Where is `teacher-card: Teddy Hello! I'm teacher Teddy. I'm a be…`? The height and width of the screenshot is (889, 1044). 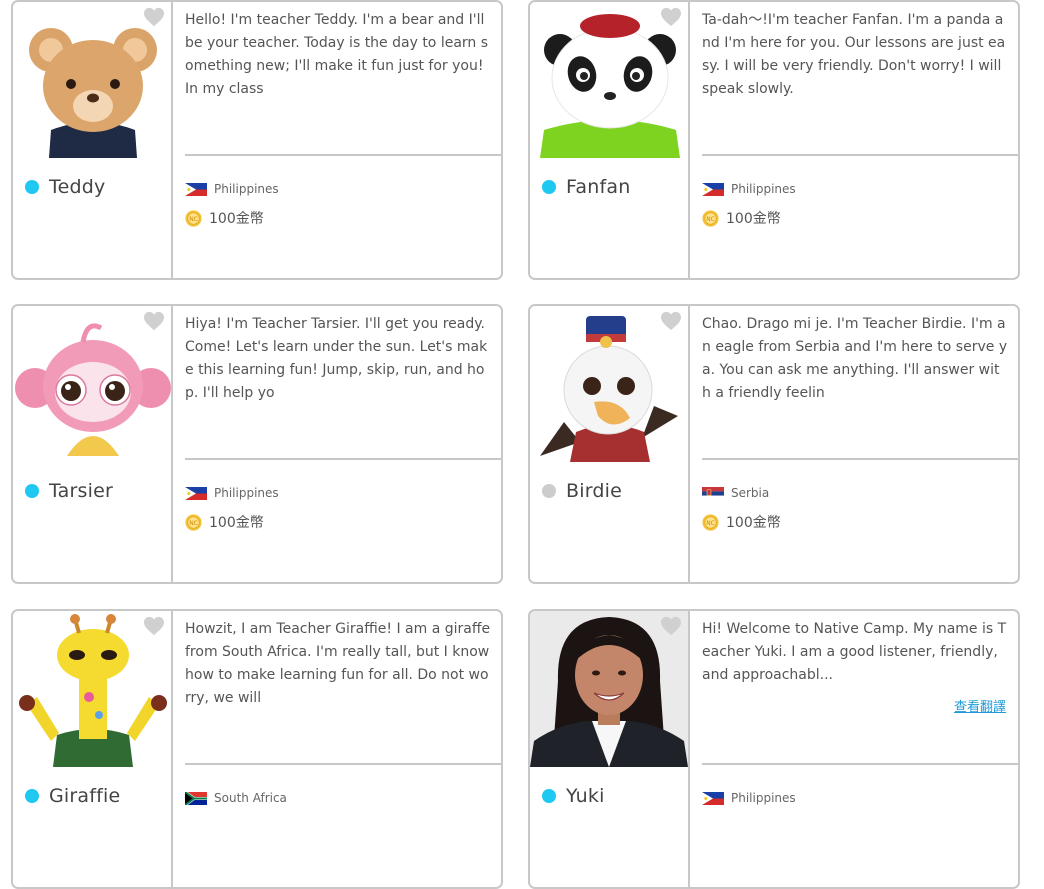 teacher-card: Teddy Hello! I'm teacher Teddy. I'm a be… is located at coordinates (257, 140).